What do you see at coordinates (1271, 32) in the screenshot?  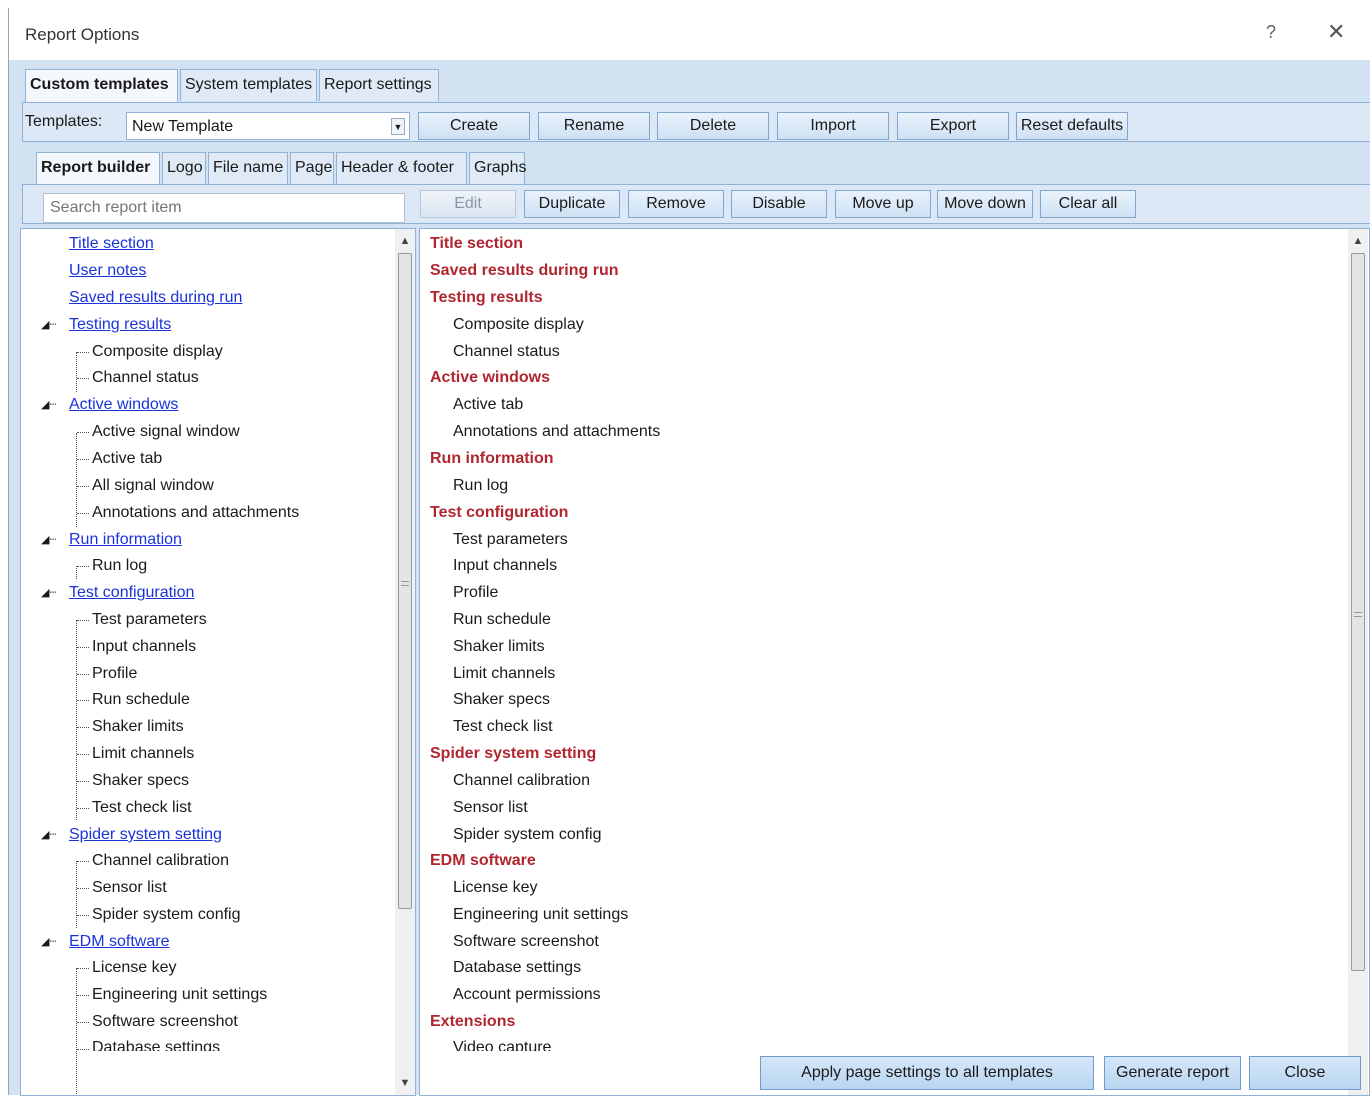 I see `help-button: ?` at bounding box center [1271, 32].